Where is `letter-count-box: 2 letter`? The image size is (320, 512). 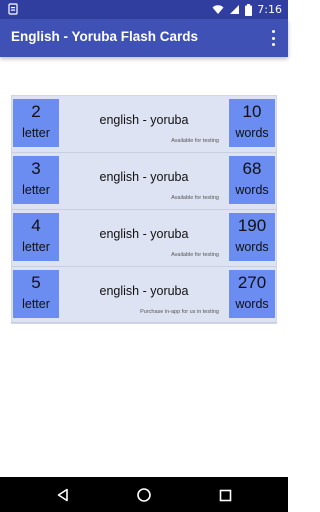
letter-count-box: 2 letter is located at coordinates (36, 123).